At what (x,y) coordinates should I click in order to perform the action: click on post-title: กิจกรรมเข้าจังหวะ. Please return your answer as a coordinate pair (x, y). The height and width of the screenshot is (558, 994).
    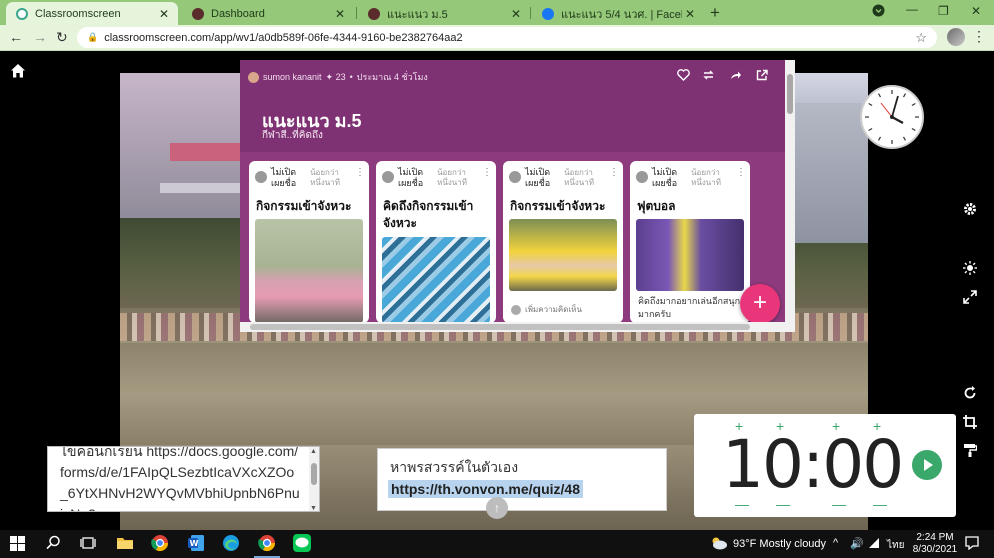
    Looking at the image, I should click on (304, 206).